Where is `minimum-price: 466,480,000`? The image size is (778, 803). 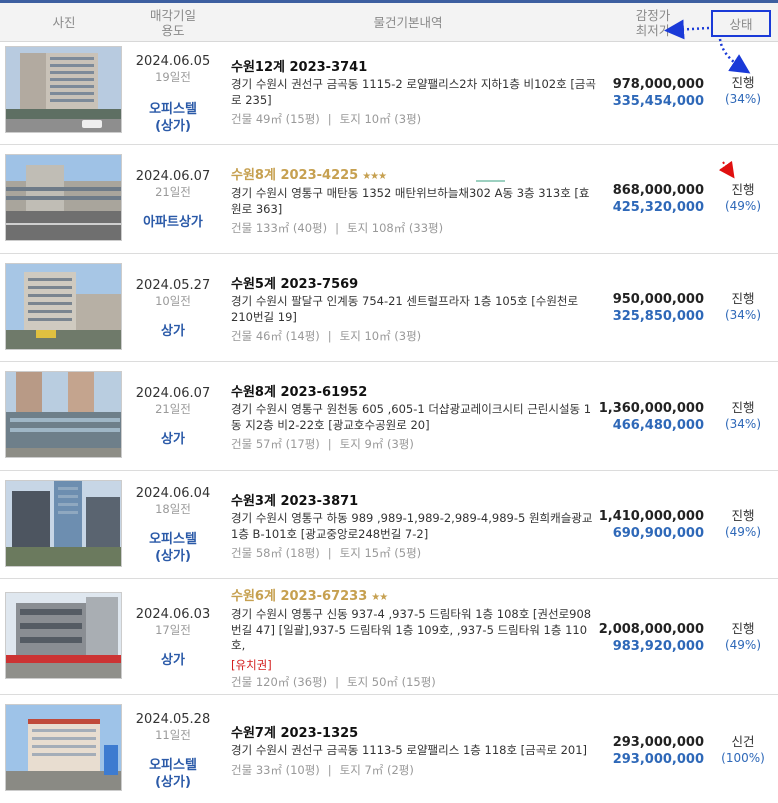 minimum-price: 466,480,000 is located at coordinates (658, 425).